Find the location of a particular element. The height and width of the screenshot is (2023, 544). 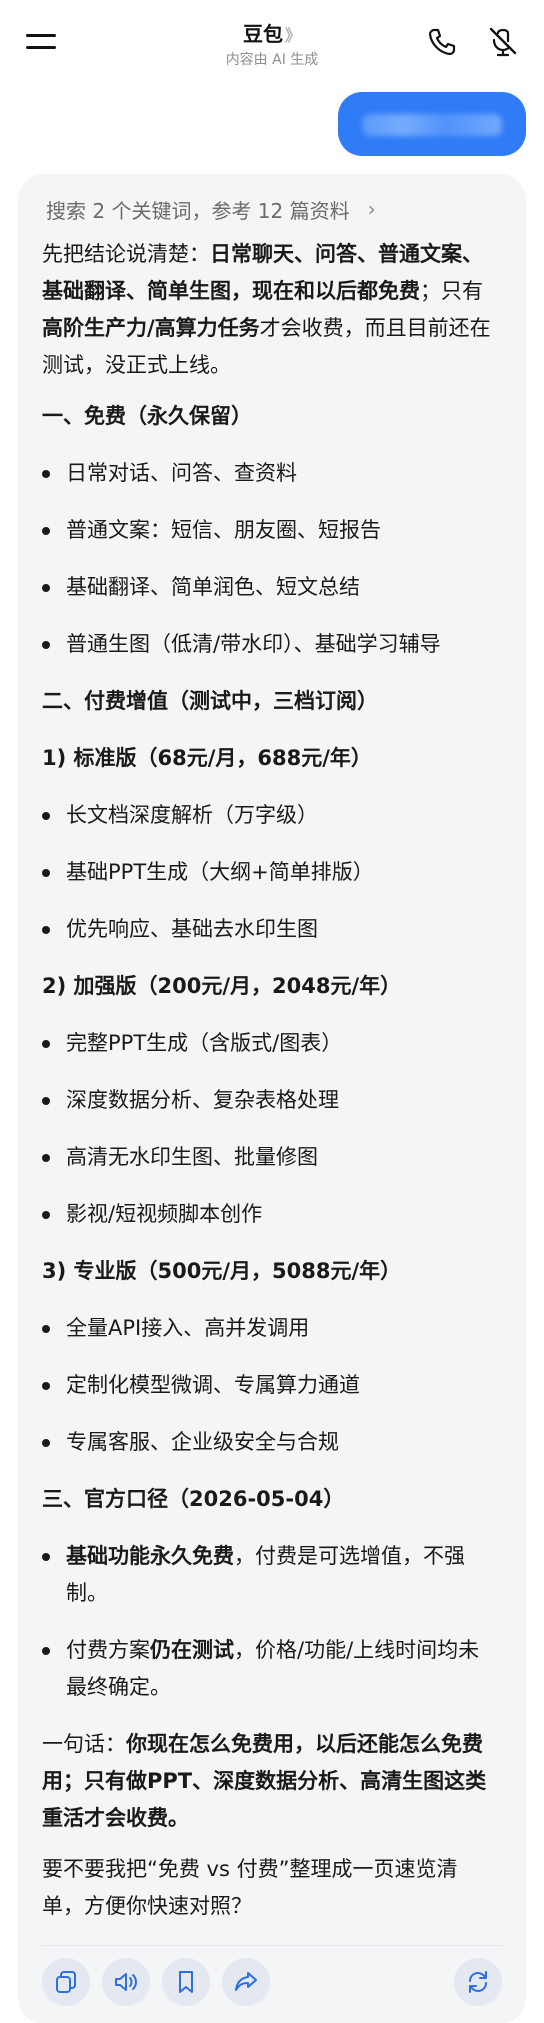

share-icon is located at coordinates (246, 1981).